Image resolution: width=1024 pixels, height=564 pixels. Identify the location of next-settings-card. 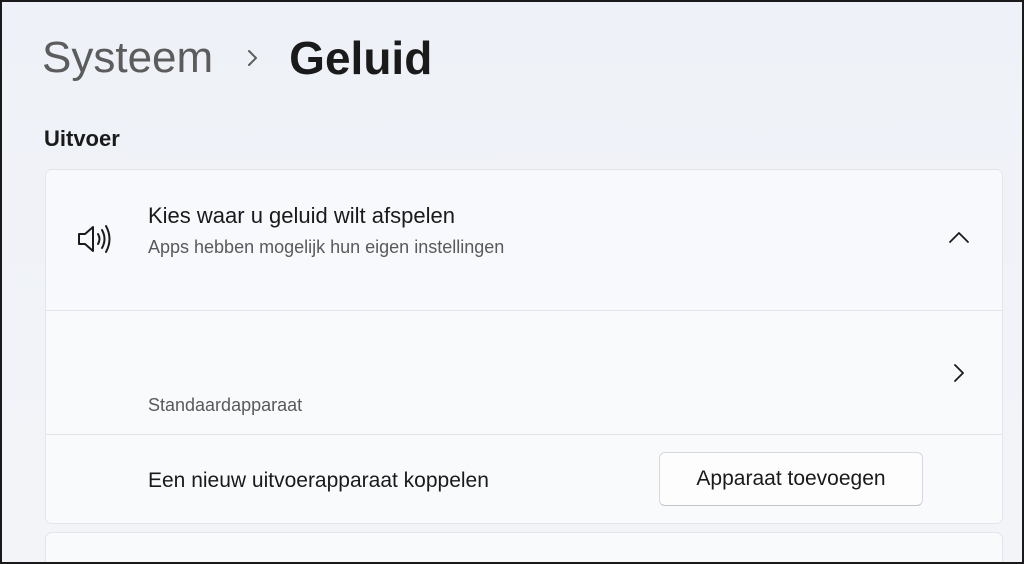
(524, 547).